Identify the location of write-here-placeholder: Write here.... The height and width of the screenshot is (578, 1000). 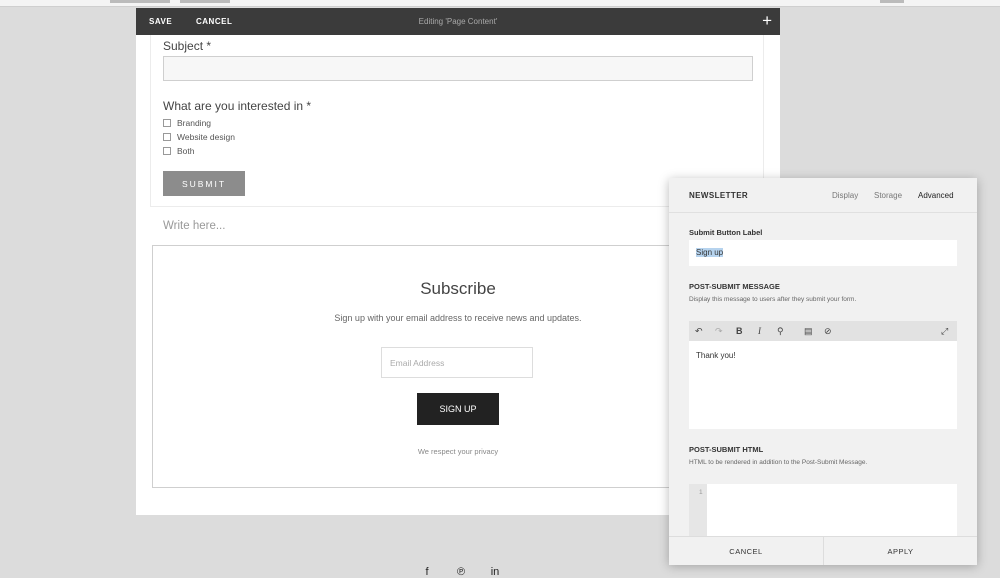
(194, 226).